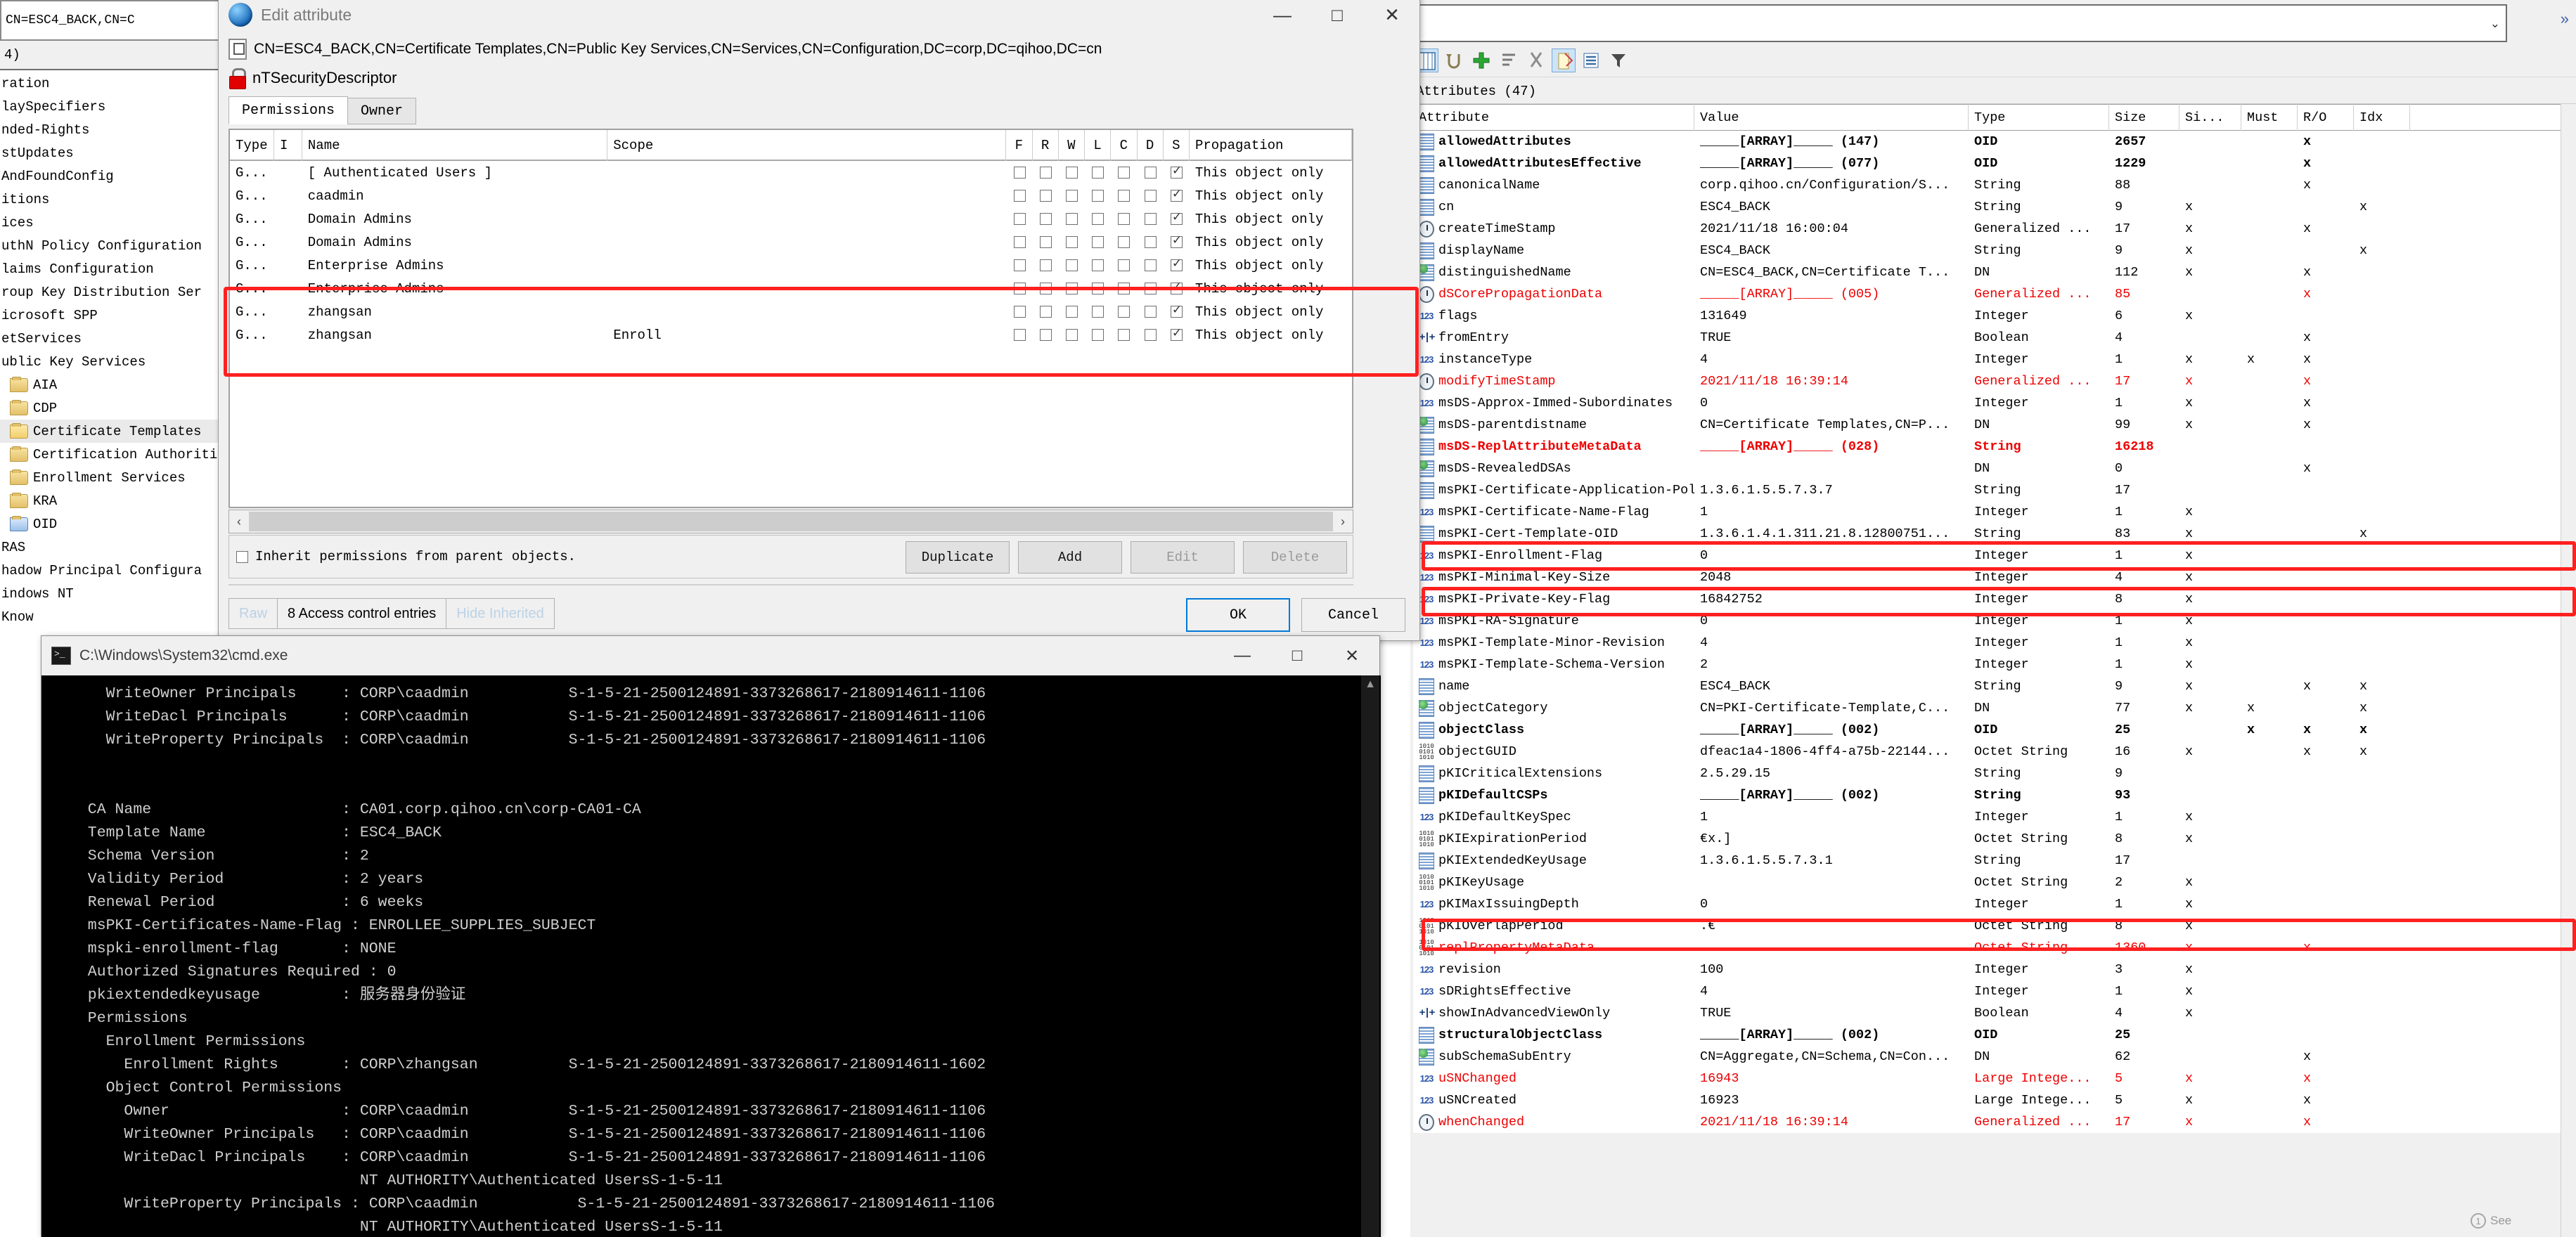 This screenshot has height=1237, width=2576. I want to click on attribute-row: msPKI-Minimal-Key-Size 2048 Integer 4 x, so click(1994, 577).